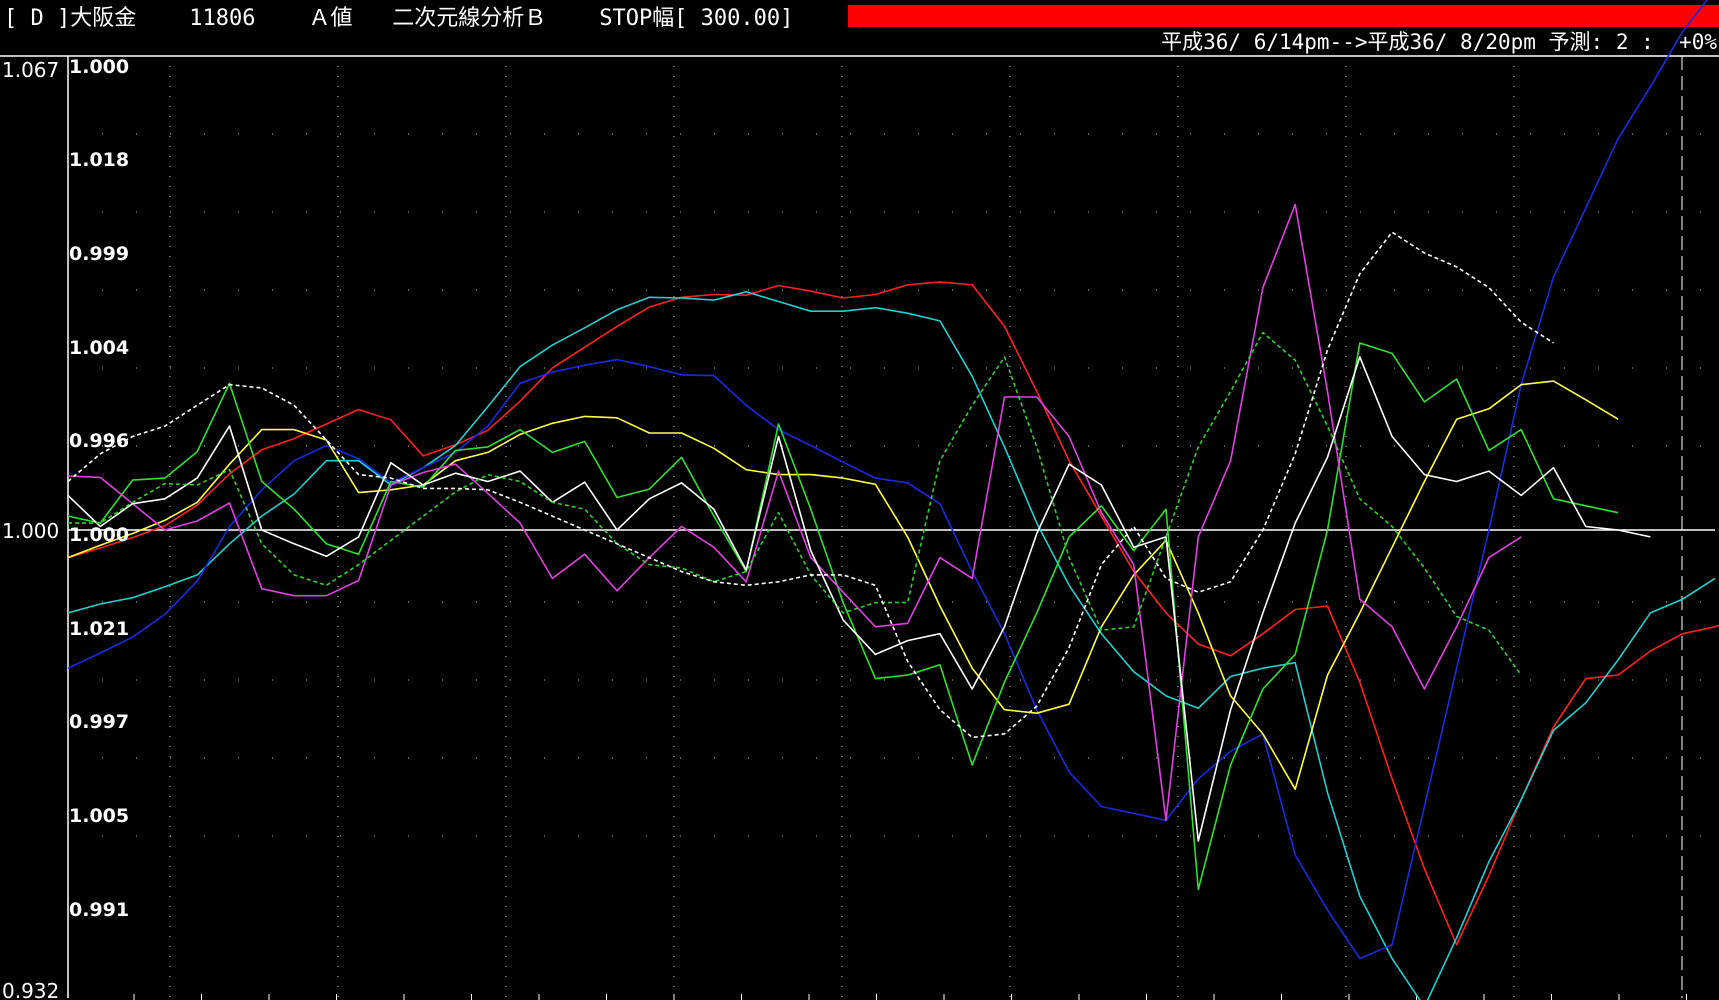  What do you see at coordinates (99, 160) in the screenshot?
I see `inner-tick-label: 1.018` at bounding box center [99, 160].